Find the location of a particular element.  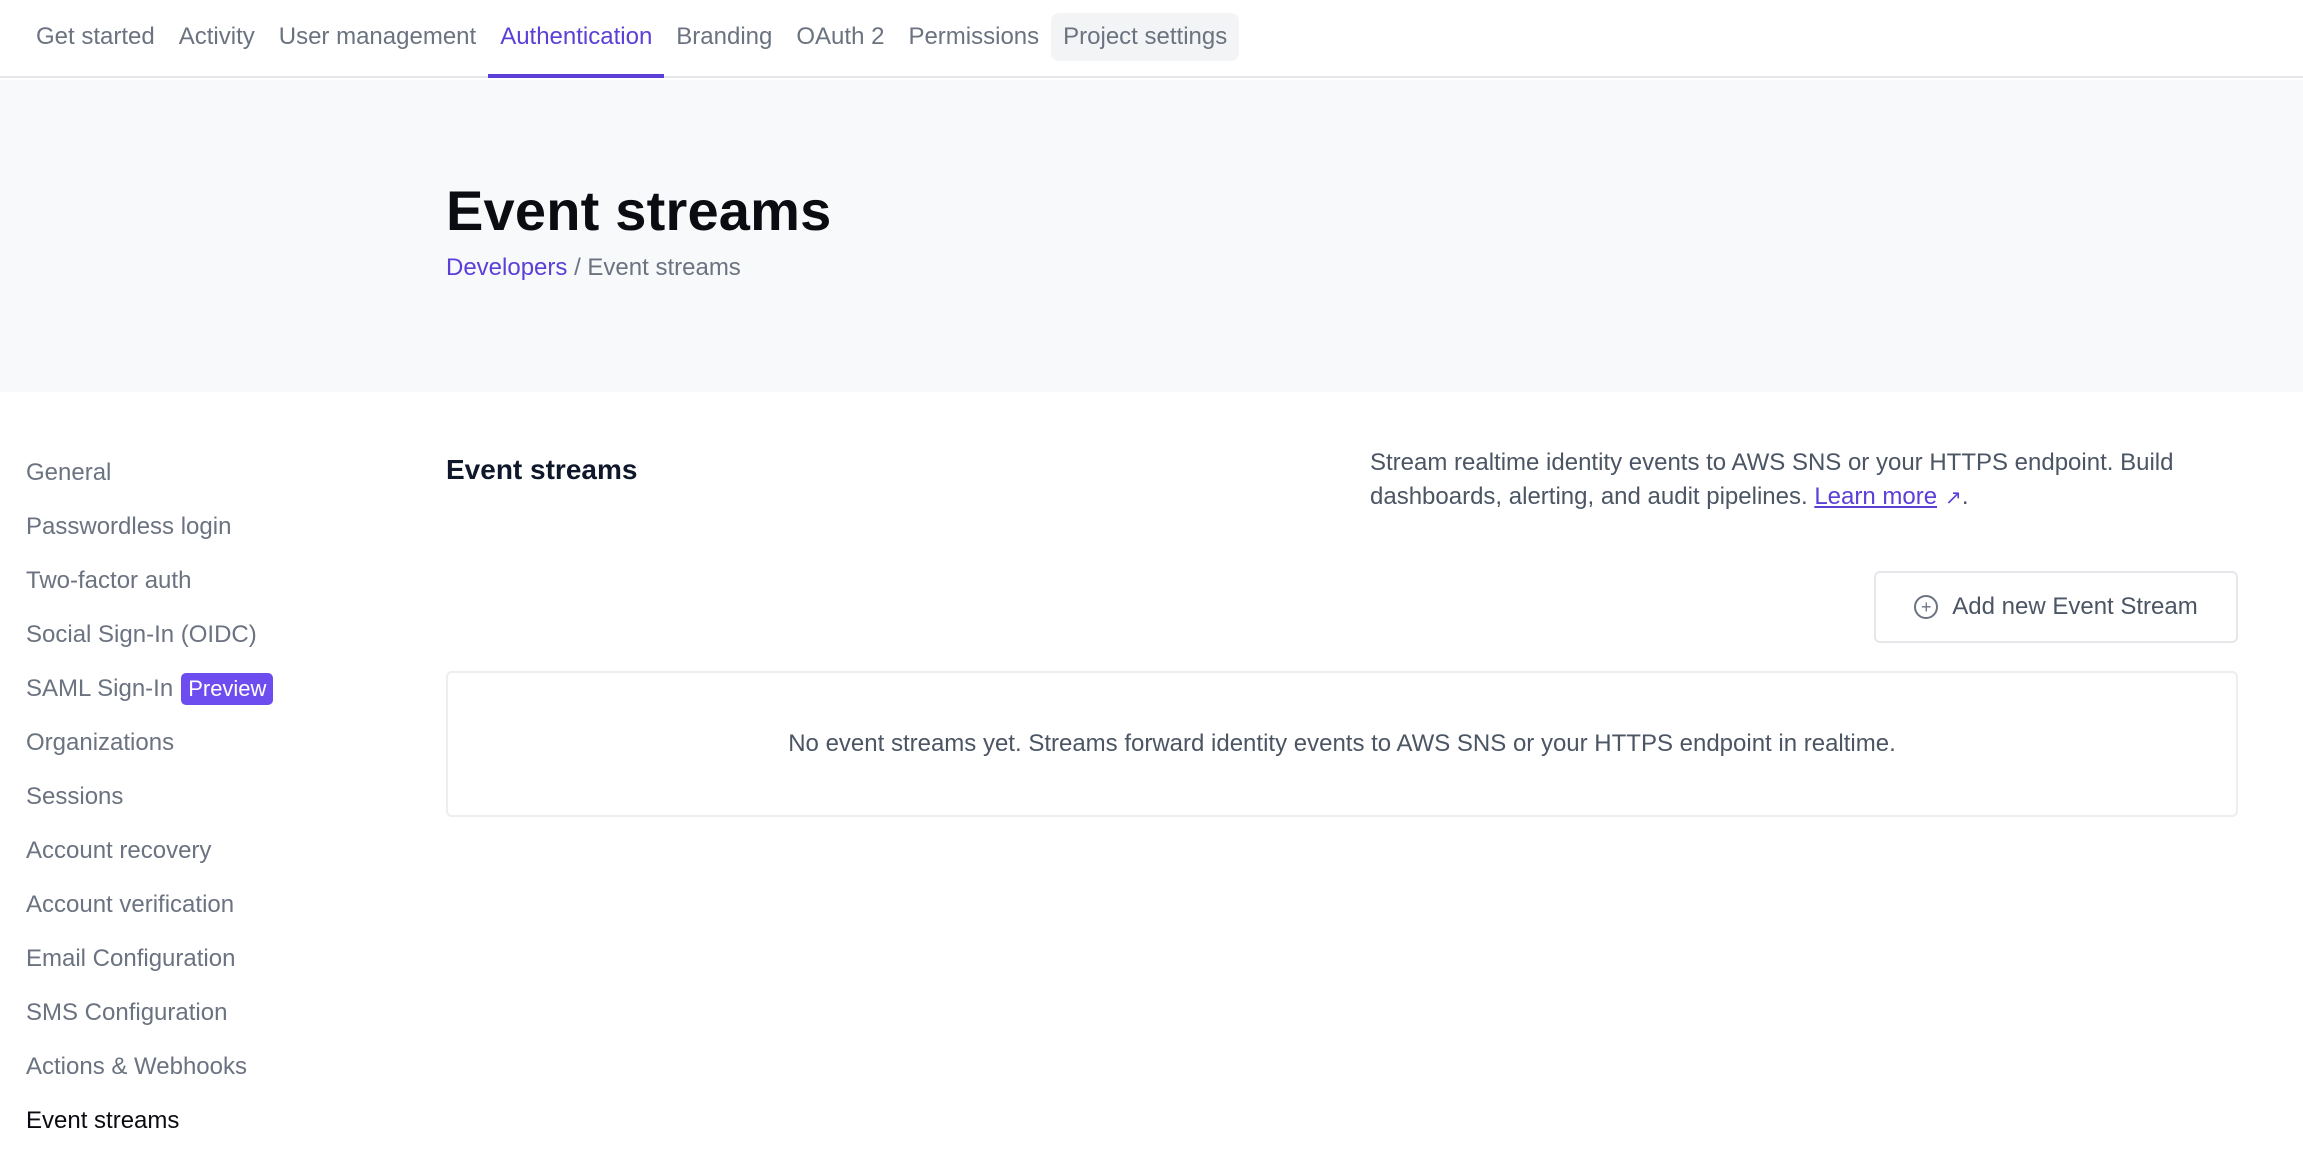

learn-more-label: Learn more is located at coordinates (1876, 496).